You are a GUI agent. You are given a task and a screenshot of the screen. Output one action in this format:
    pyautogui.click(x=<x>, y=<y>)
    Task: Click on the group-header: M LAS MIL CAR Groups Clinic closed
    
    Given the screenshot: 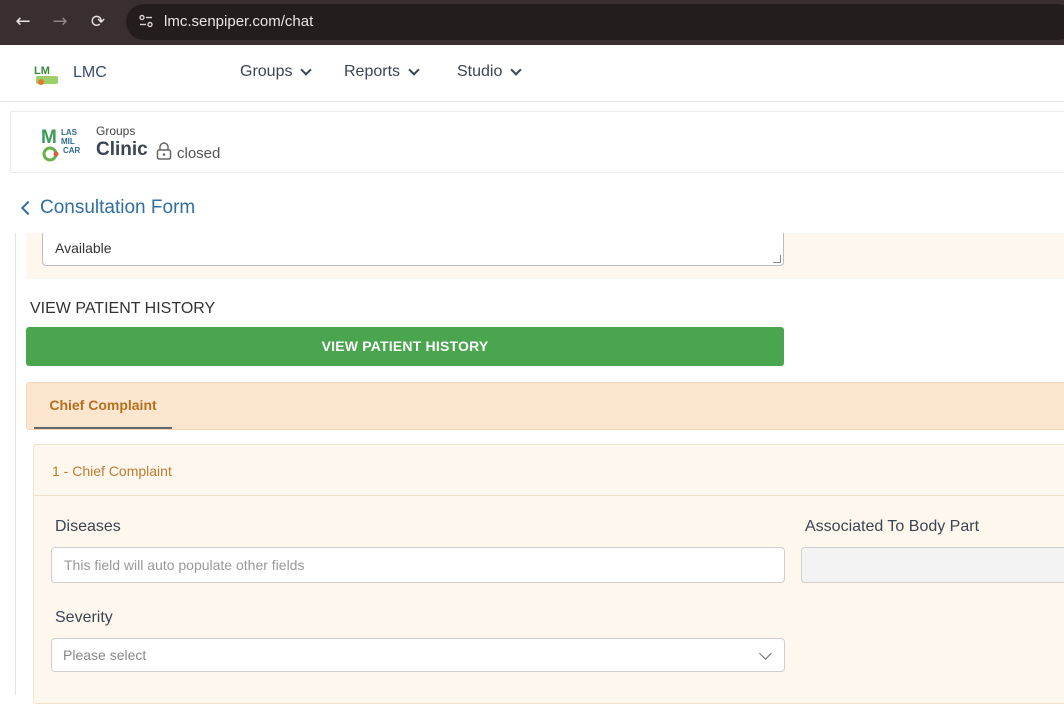 What is the action you would take?
    pyautogui.click(x=537, y=142)
    